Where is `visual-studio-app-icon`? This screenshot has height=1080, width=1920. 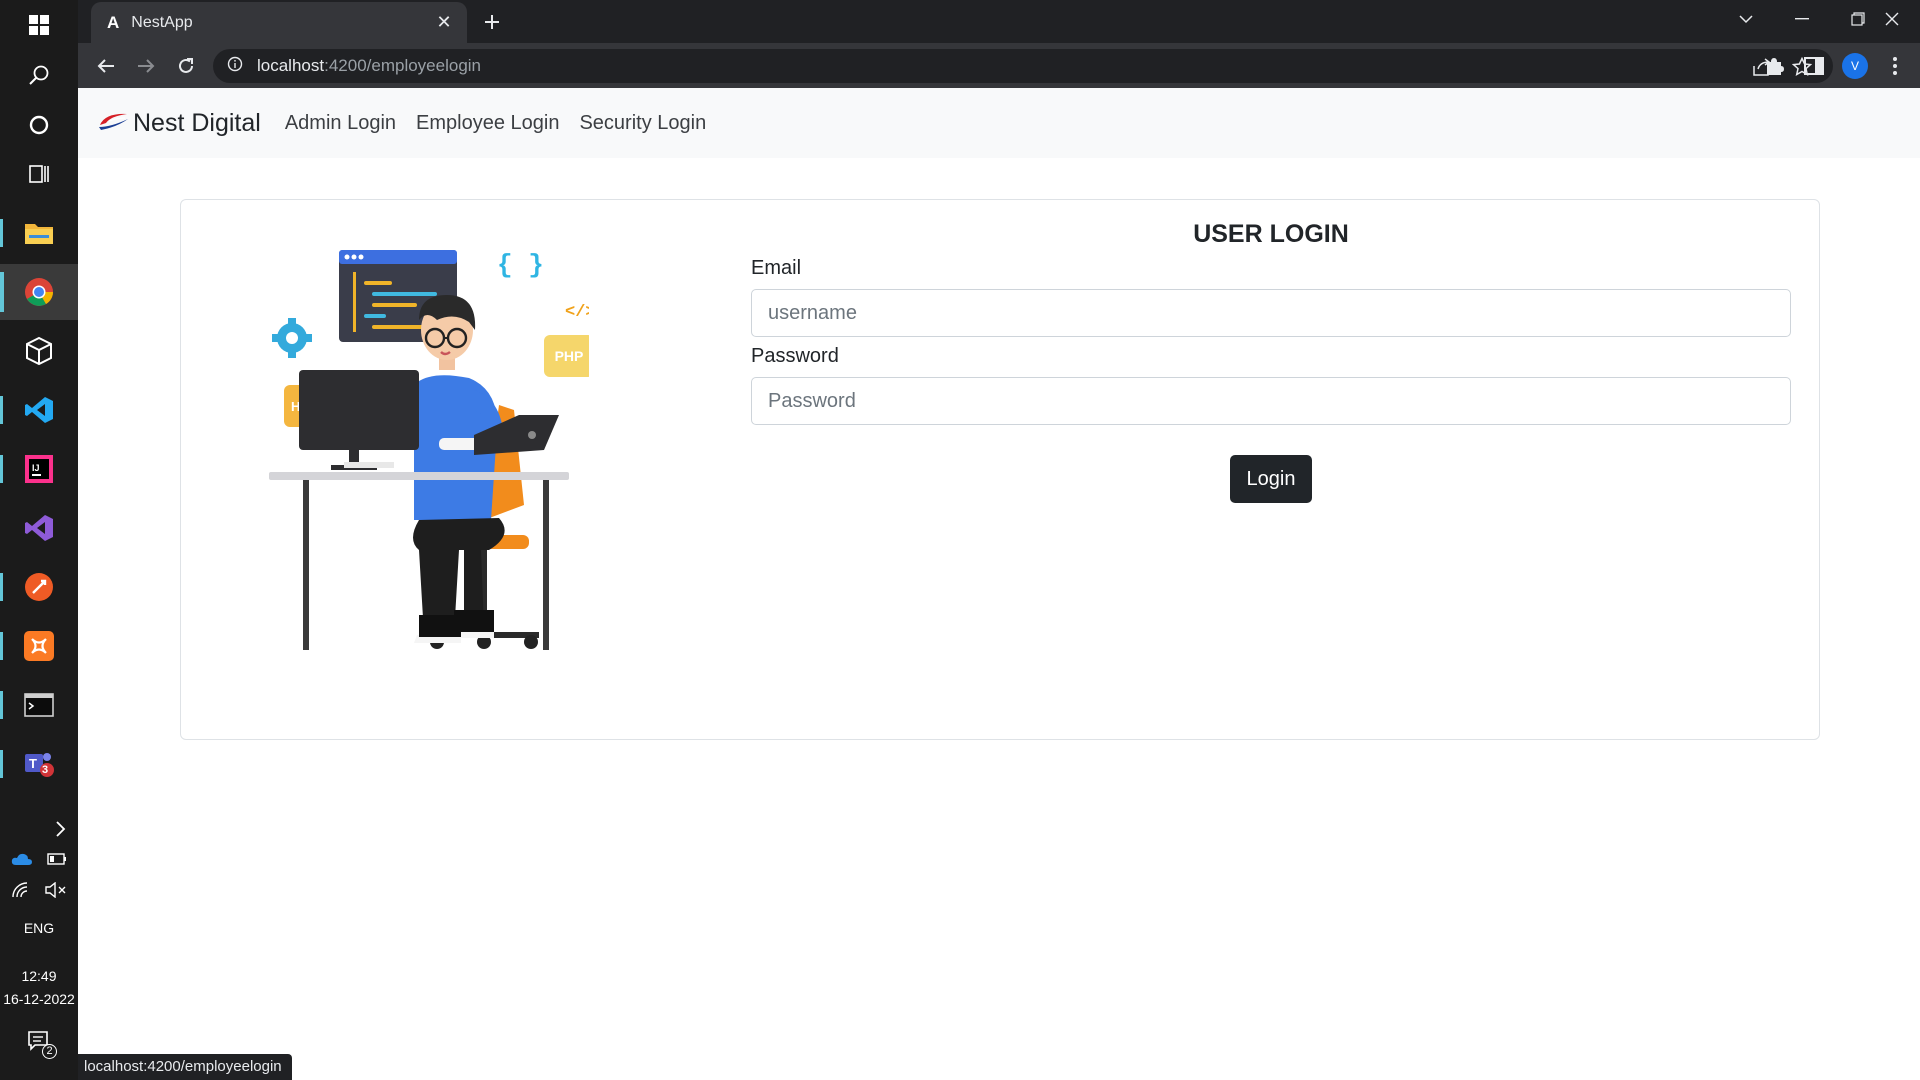 visual-studio-app-icon is located at coordinates (39, 528).